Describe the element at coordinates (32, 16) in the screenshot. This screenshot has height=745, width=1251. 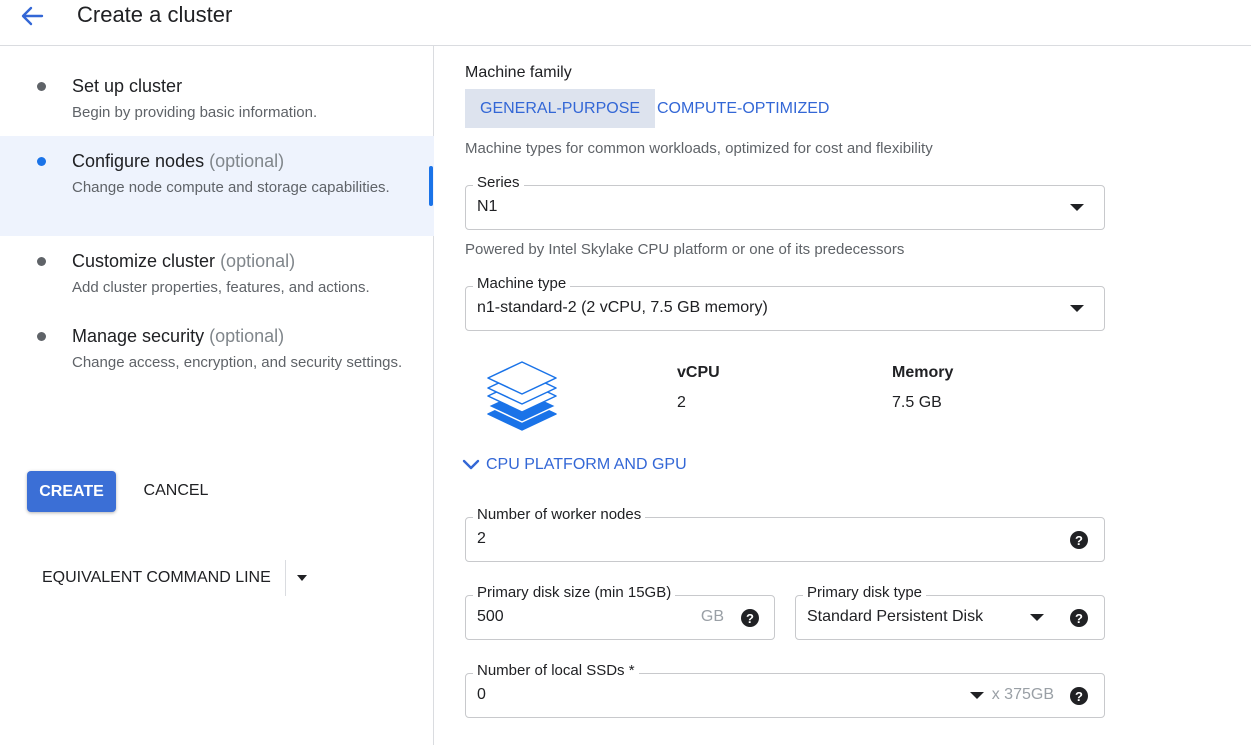
I see `arrow-back-icon` at that location.